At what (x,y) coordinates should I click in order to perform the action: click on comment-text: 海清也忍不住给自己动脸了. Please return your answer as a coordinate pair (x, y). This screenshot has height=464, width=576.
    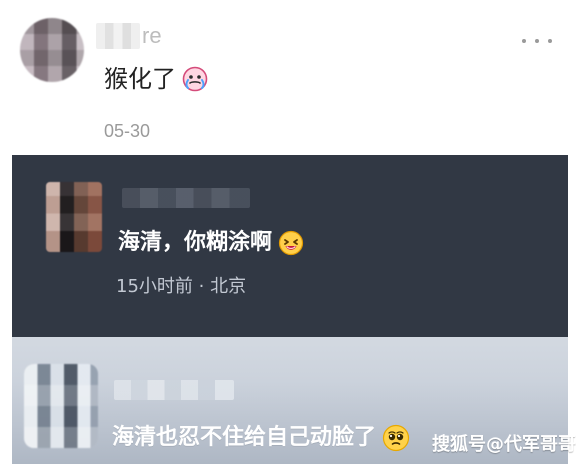
    Looking at the image, I should click on (261, 438).